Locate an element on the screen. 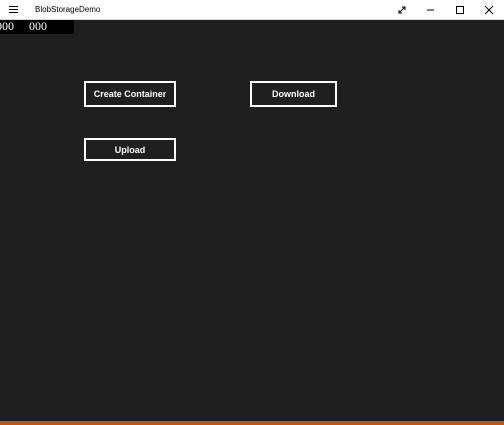  hamburger-icon is located at coordinates (14, 10).